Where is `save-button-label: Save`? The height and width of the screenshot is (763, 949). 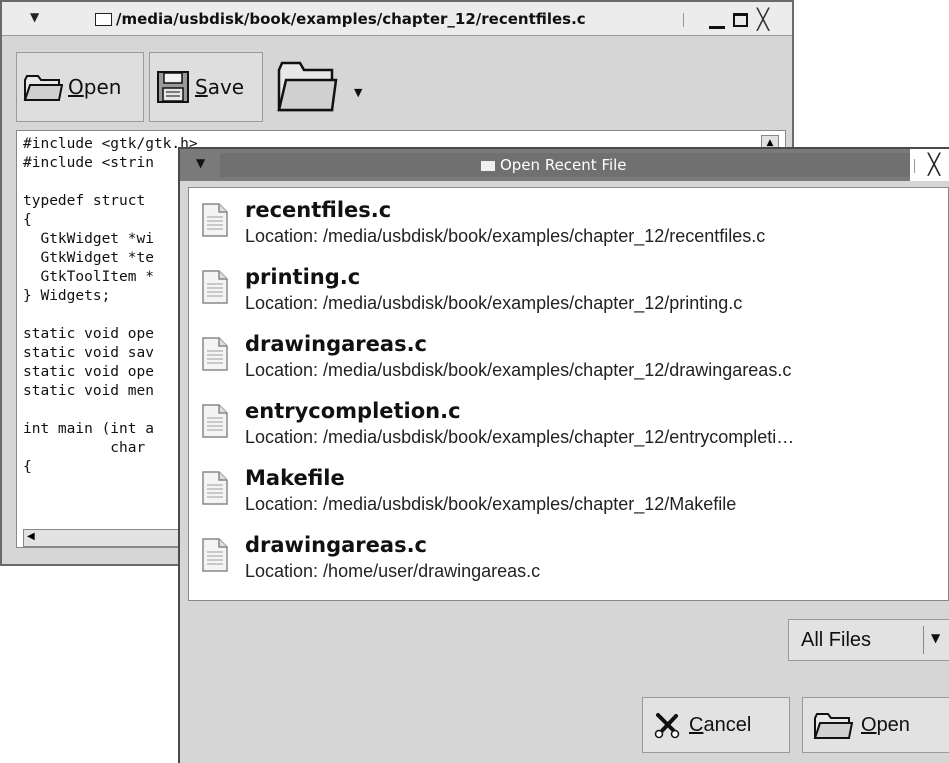
save-button-label: Save is located at coordinates (220, 87).